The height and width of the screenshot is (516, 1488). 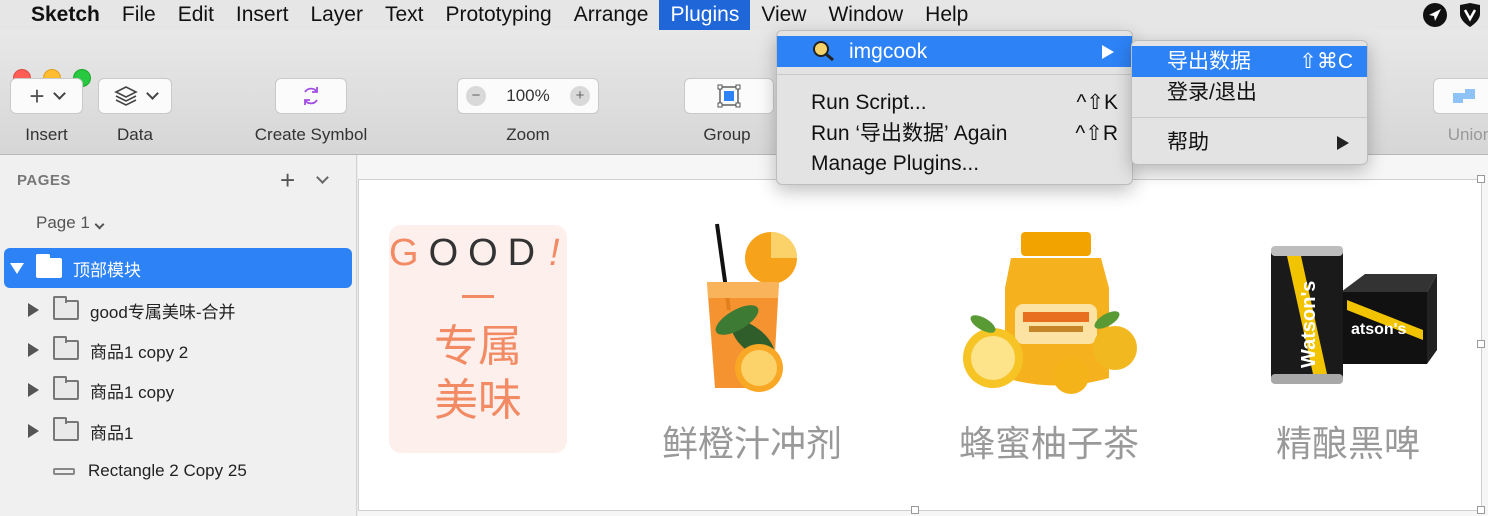 I want to click on layer-row-product-copy: 商品1 copy, so click(x=178, y=390).